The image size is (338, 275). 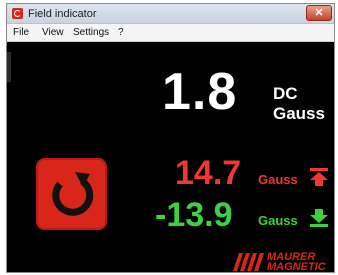 I want to click on reset-peak-button, so click(x=71, y=194).